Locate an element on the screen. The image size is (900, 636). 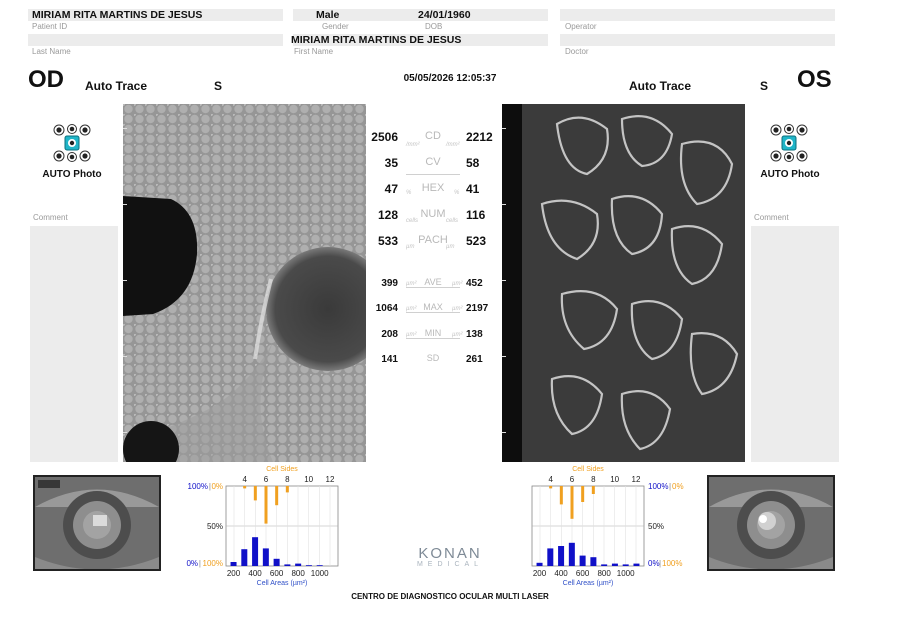
first-name-label: First Name is located at coordinates (314, 51).